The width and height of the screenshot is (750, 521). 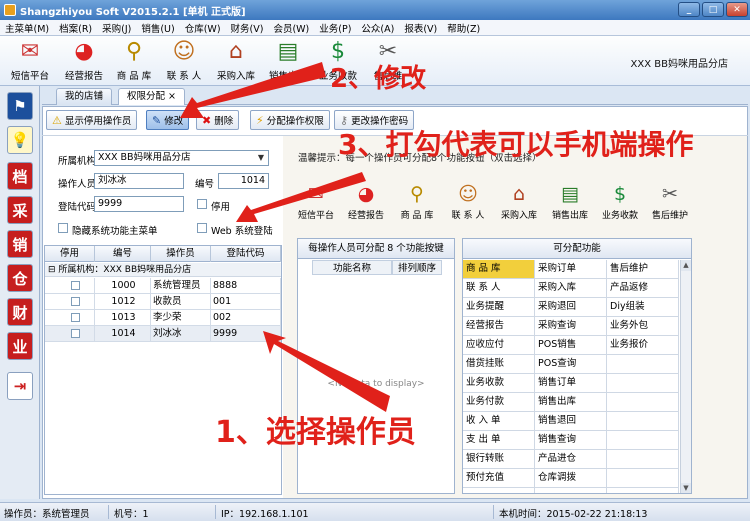 What do you see at coordinates (378, 79) in the screenshot?
I see `annotation-step2: 2、修改` at bounding box center [378, 79].